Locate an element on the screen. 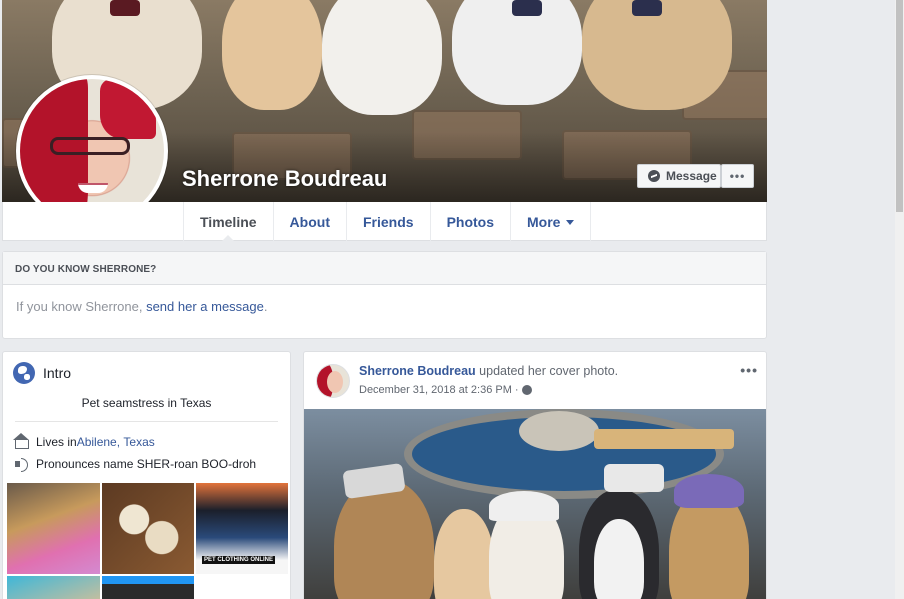 Image resolution: width=904 pixels, height=599 pixels. more-options-button: ••• is located at coordinates (737, 176).